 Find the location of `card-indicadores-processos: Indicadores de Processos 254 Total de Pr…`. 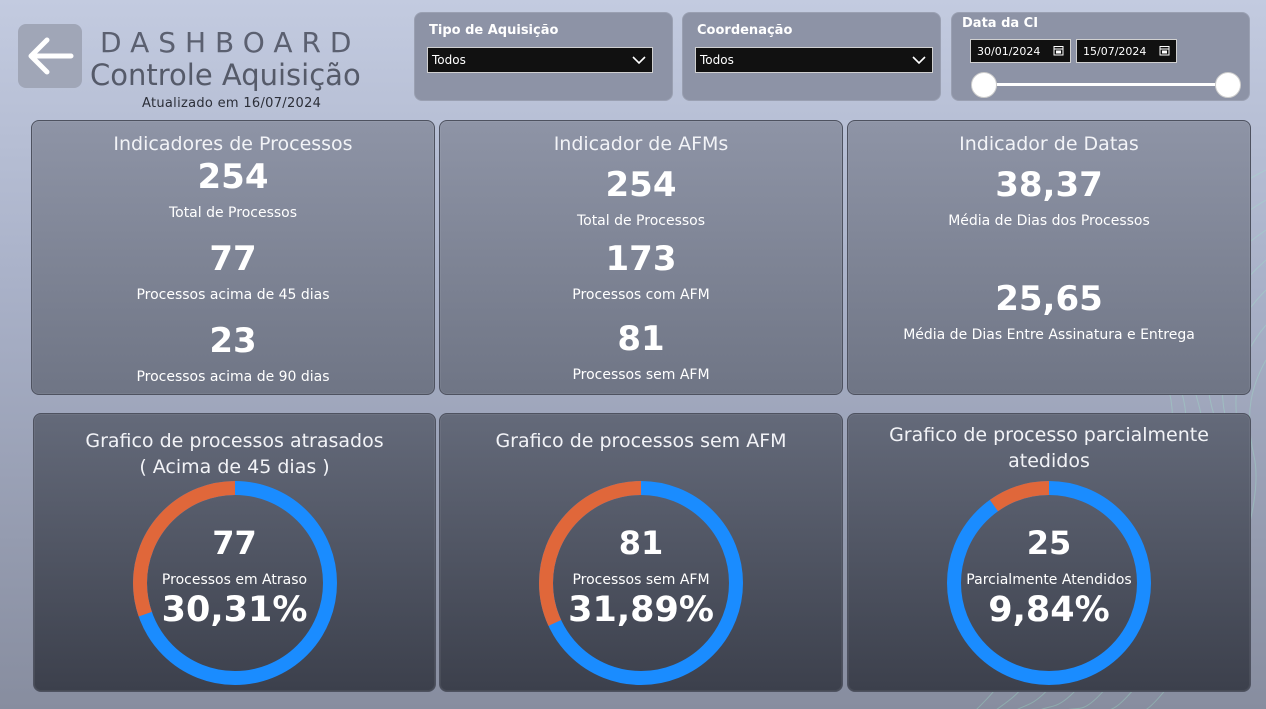

card-indicadores-processos: Indicadores de Processos 254 Total de Pr… is located at coordinates (233, 257).